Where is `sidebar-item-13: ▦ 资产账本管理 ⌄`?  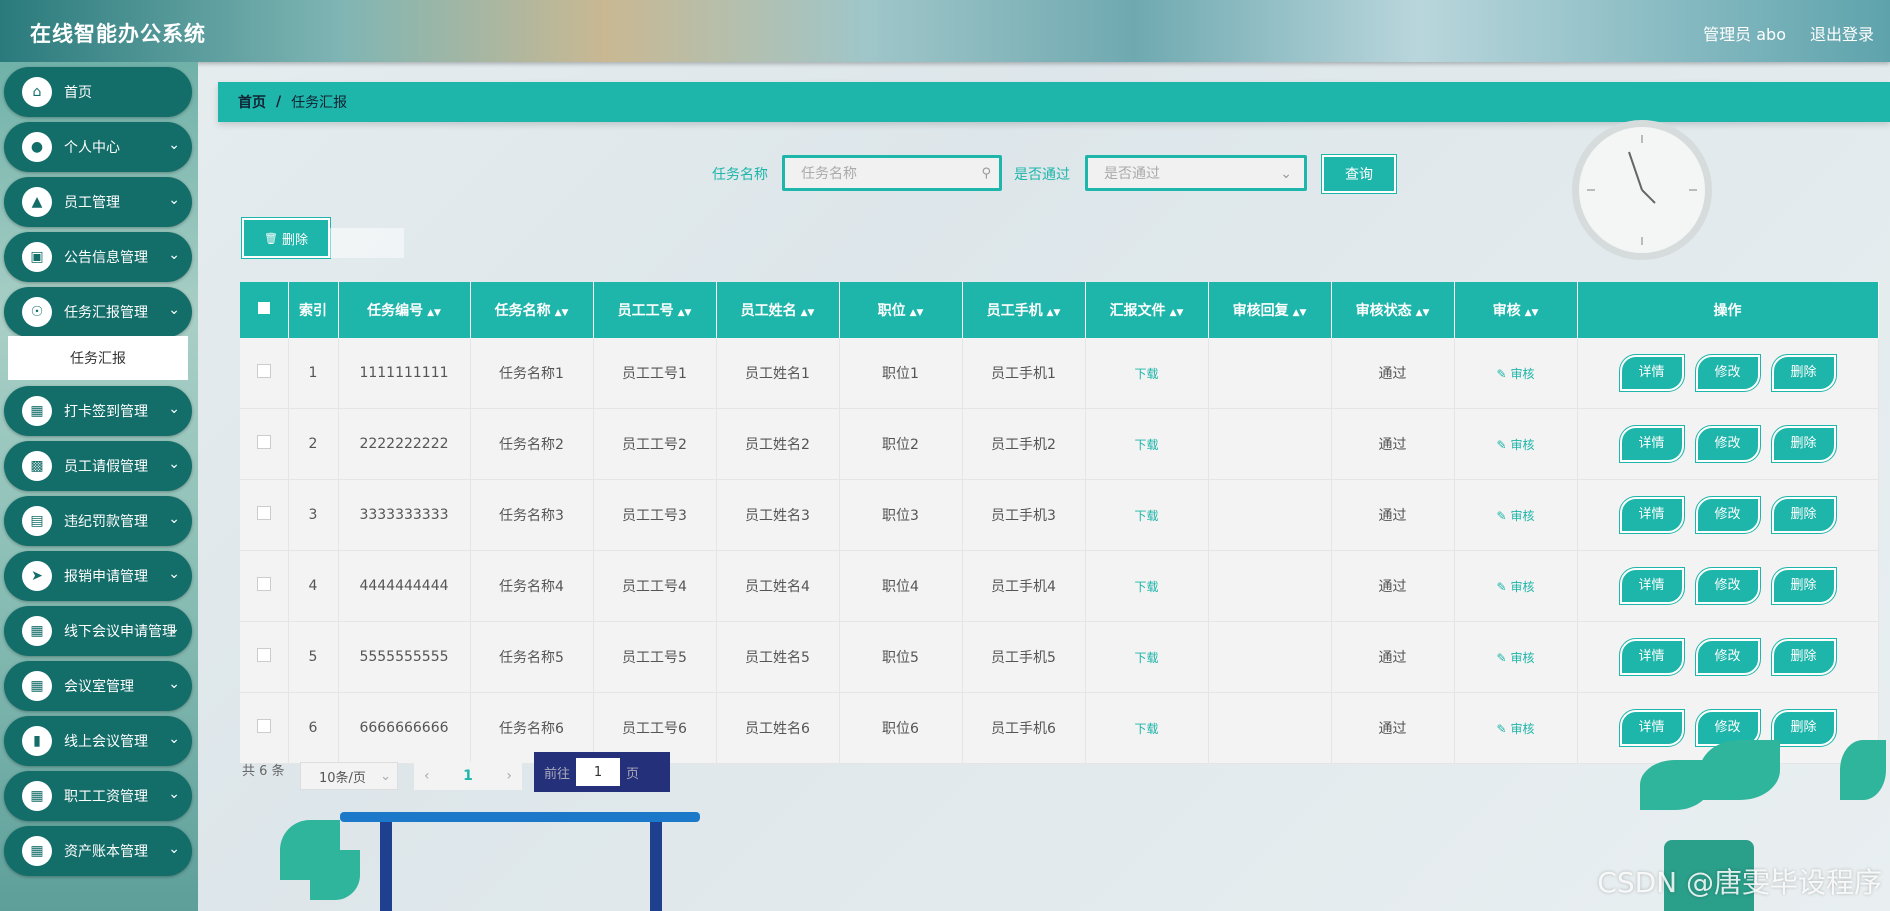 sidebar-item-13: ▦ 资产账本管理 ⌄ is located at coordinates (98, 851).